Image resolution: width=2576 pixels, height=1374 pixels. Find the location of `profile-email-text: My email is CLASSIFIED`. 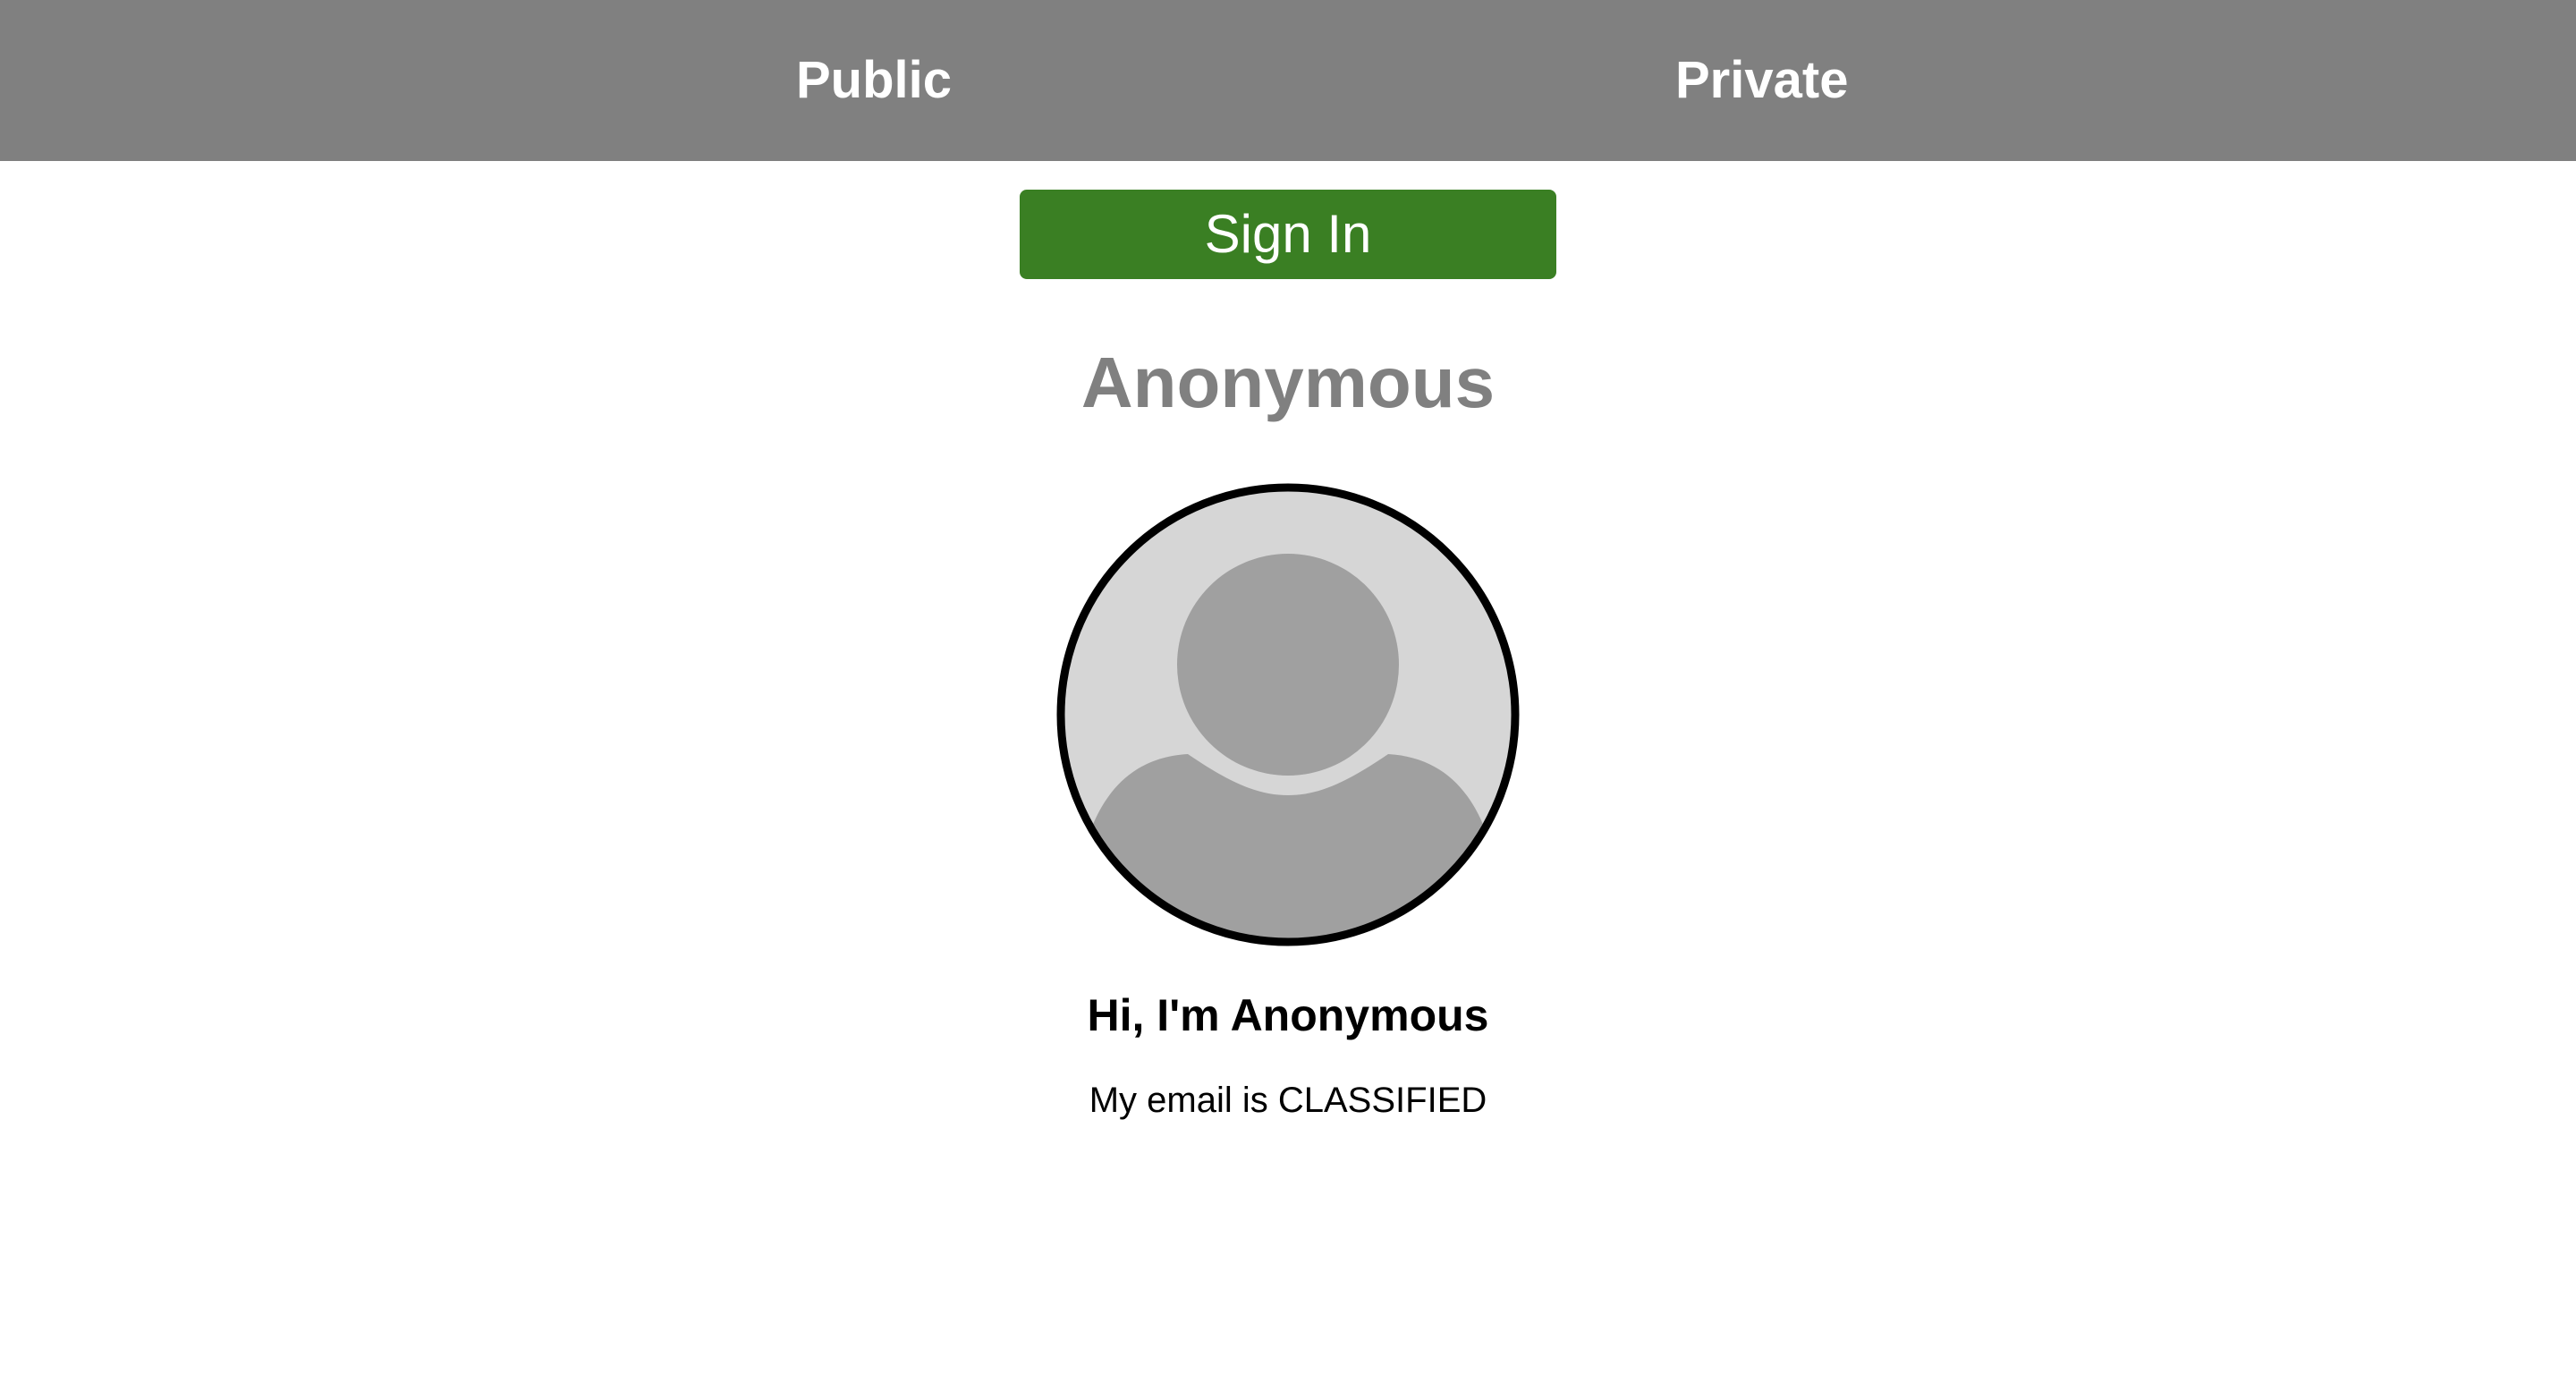

profile-email-text: My email is CLASSIFIED is located at coordinates (1288, 1100).